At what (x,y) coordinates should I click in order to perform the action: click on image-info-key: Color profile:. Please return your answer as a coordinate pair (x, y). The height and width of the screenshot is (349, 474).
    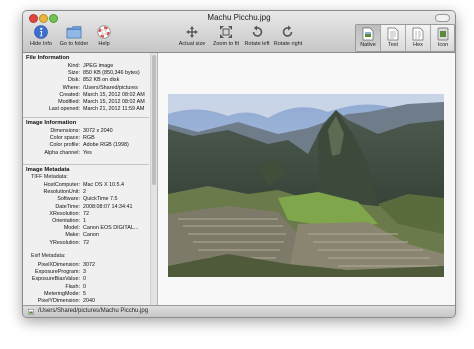
    Looking at the image, I should click on (64, 145).